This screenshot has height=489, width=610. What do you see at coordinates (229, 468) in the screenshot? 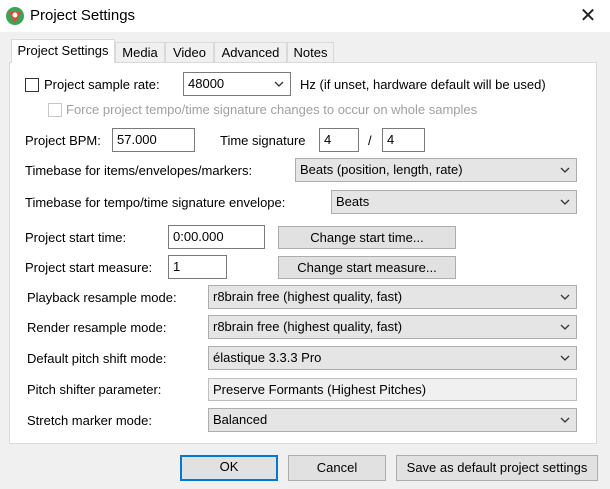
I see `ok-button: OK` at bounding box center [229, 468].